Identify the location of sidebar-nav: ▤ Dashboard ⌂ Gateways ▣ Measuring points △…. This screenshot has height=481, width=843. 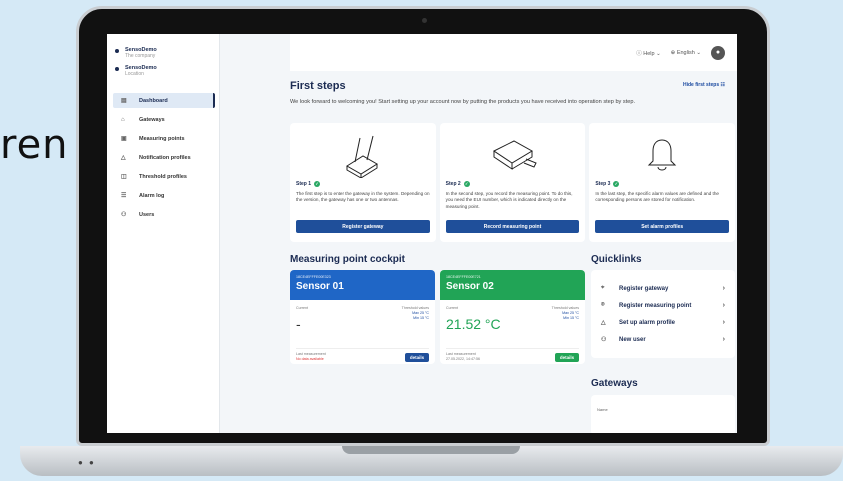
(163, 157).